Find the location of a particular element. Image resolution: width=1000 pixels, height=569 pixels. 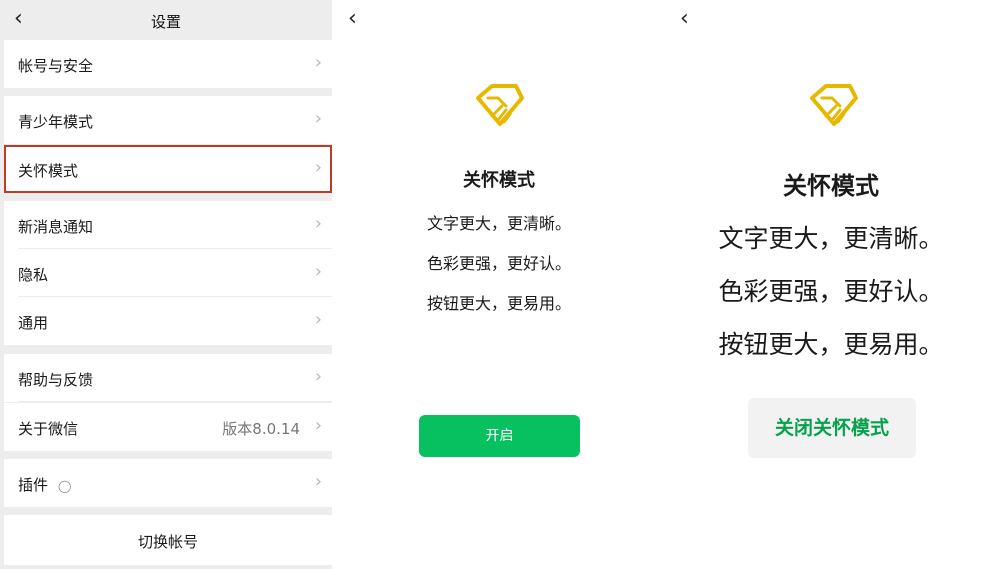

row-label: 关怀模式 is located at coordinates (48, 171).